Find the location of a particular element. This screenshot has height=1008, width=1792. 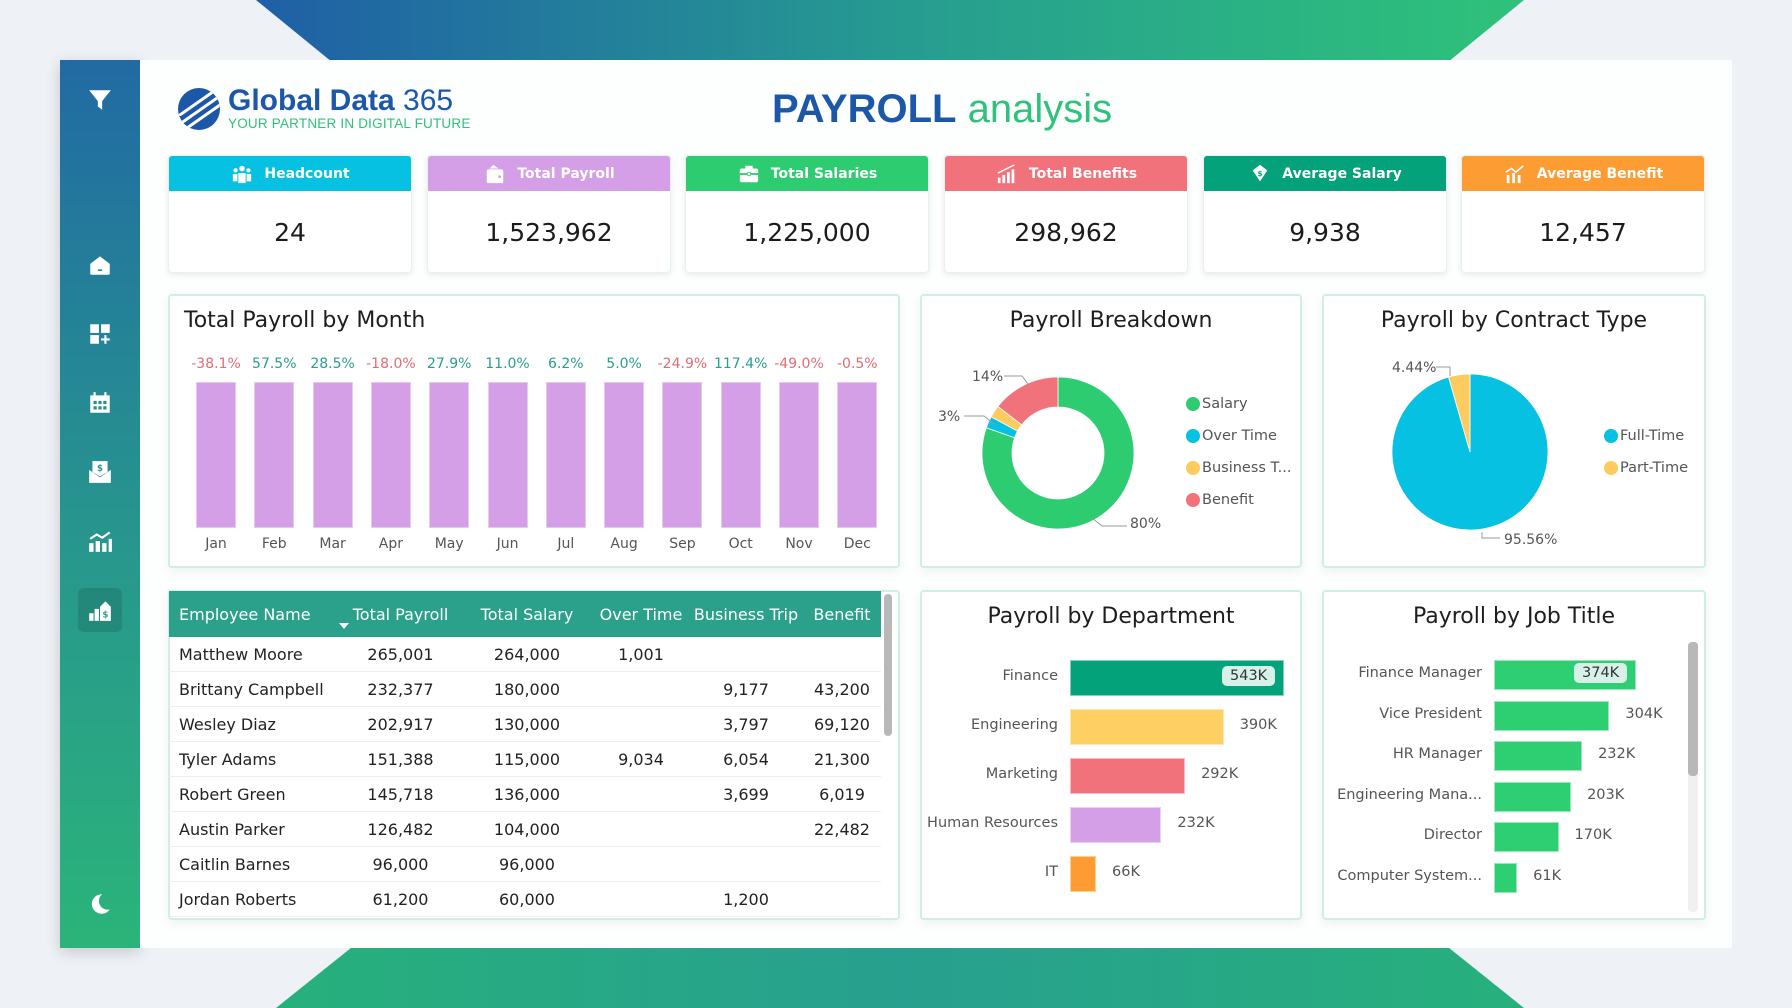

month-axis-label: May is located at coordinates (449, 544).